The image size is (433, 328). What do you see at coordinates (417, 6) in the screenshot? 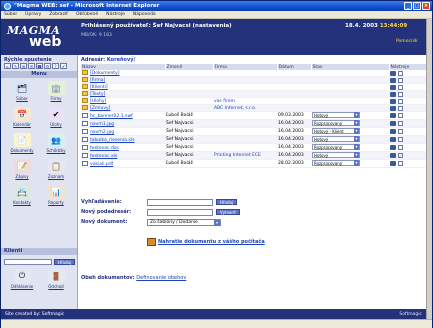
I see `maximize-button: □` at bounding box center [417, 6].